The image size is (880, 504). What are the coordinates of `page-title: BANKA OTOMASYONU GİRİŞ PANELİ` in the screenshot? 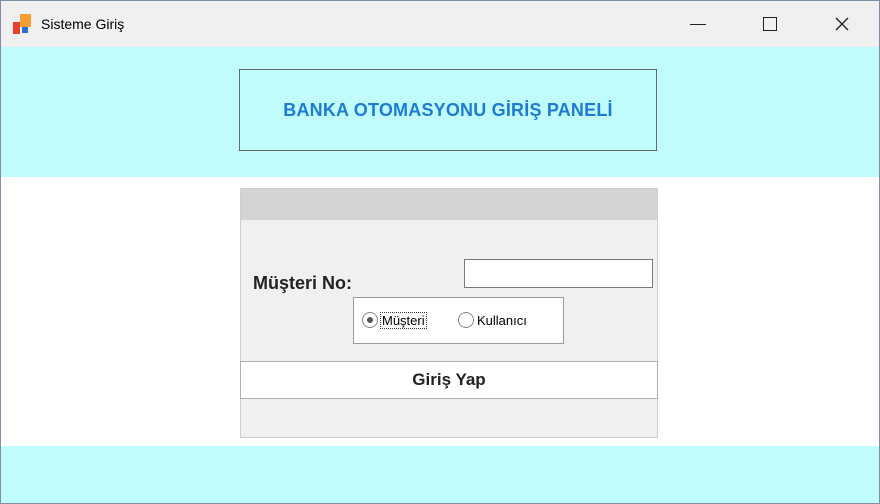 It's located at (448, 109).